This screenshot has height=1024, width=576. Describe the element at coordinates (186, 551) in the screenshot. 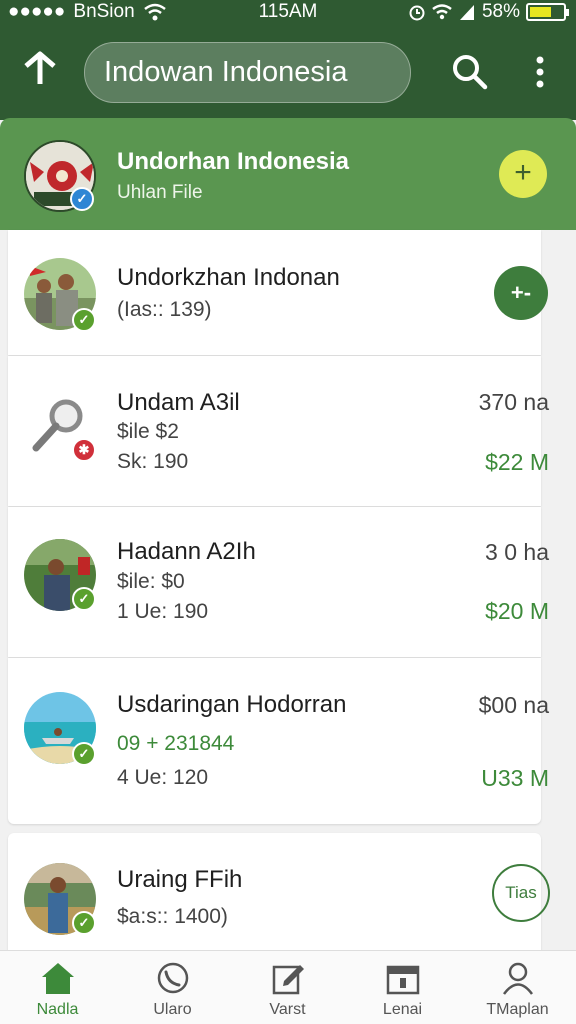

I see `item-title: Hadann A2Ih` at that location.